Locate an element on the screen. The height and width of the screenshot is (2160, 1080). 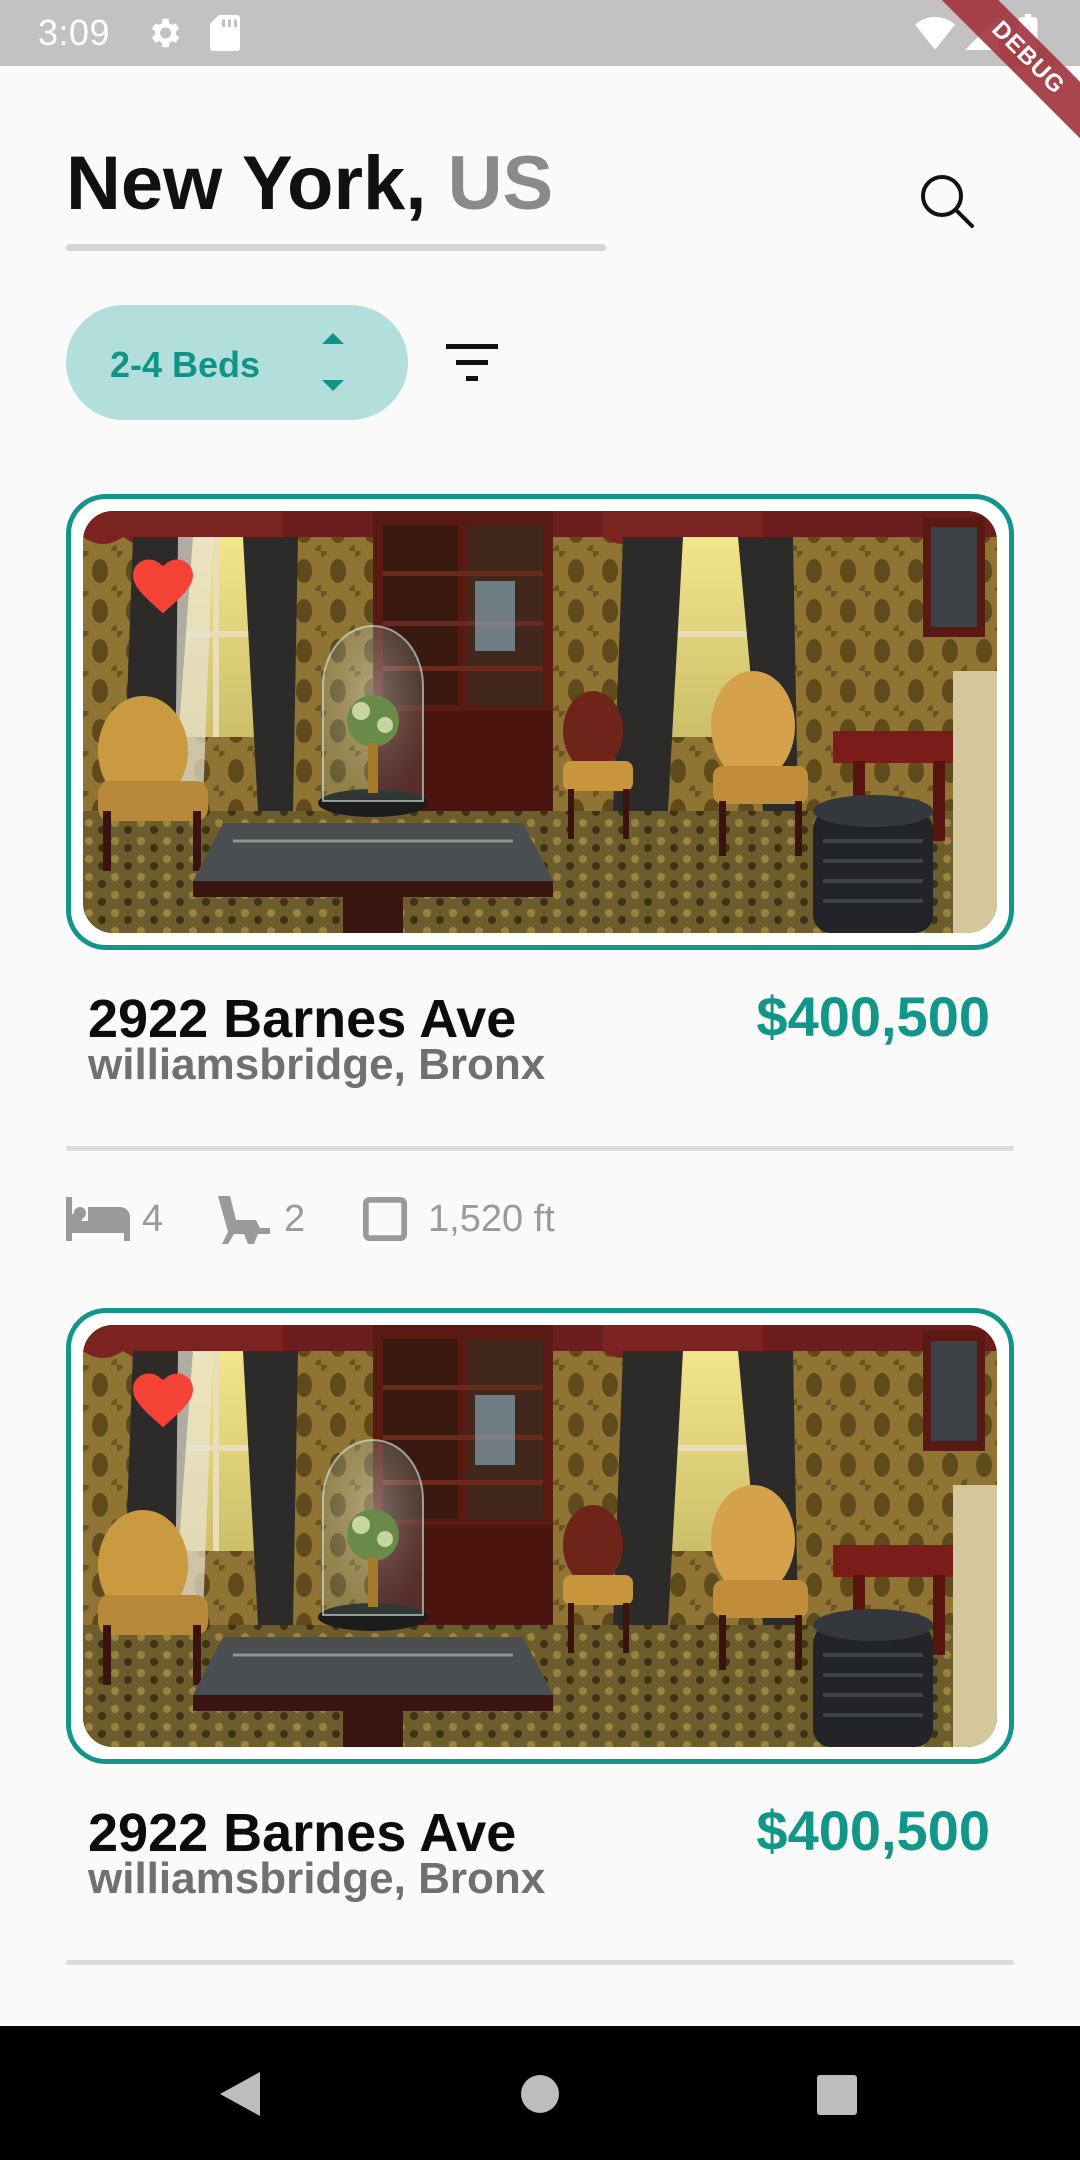
beds-label: 2-4 Beds is located at coordinates (185, 364).